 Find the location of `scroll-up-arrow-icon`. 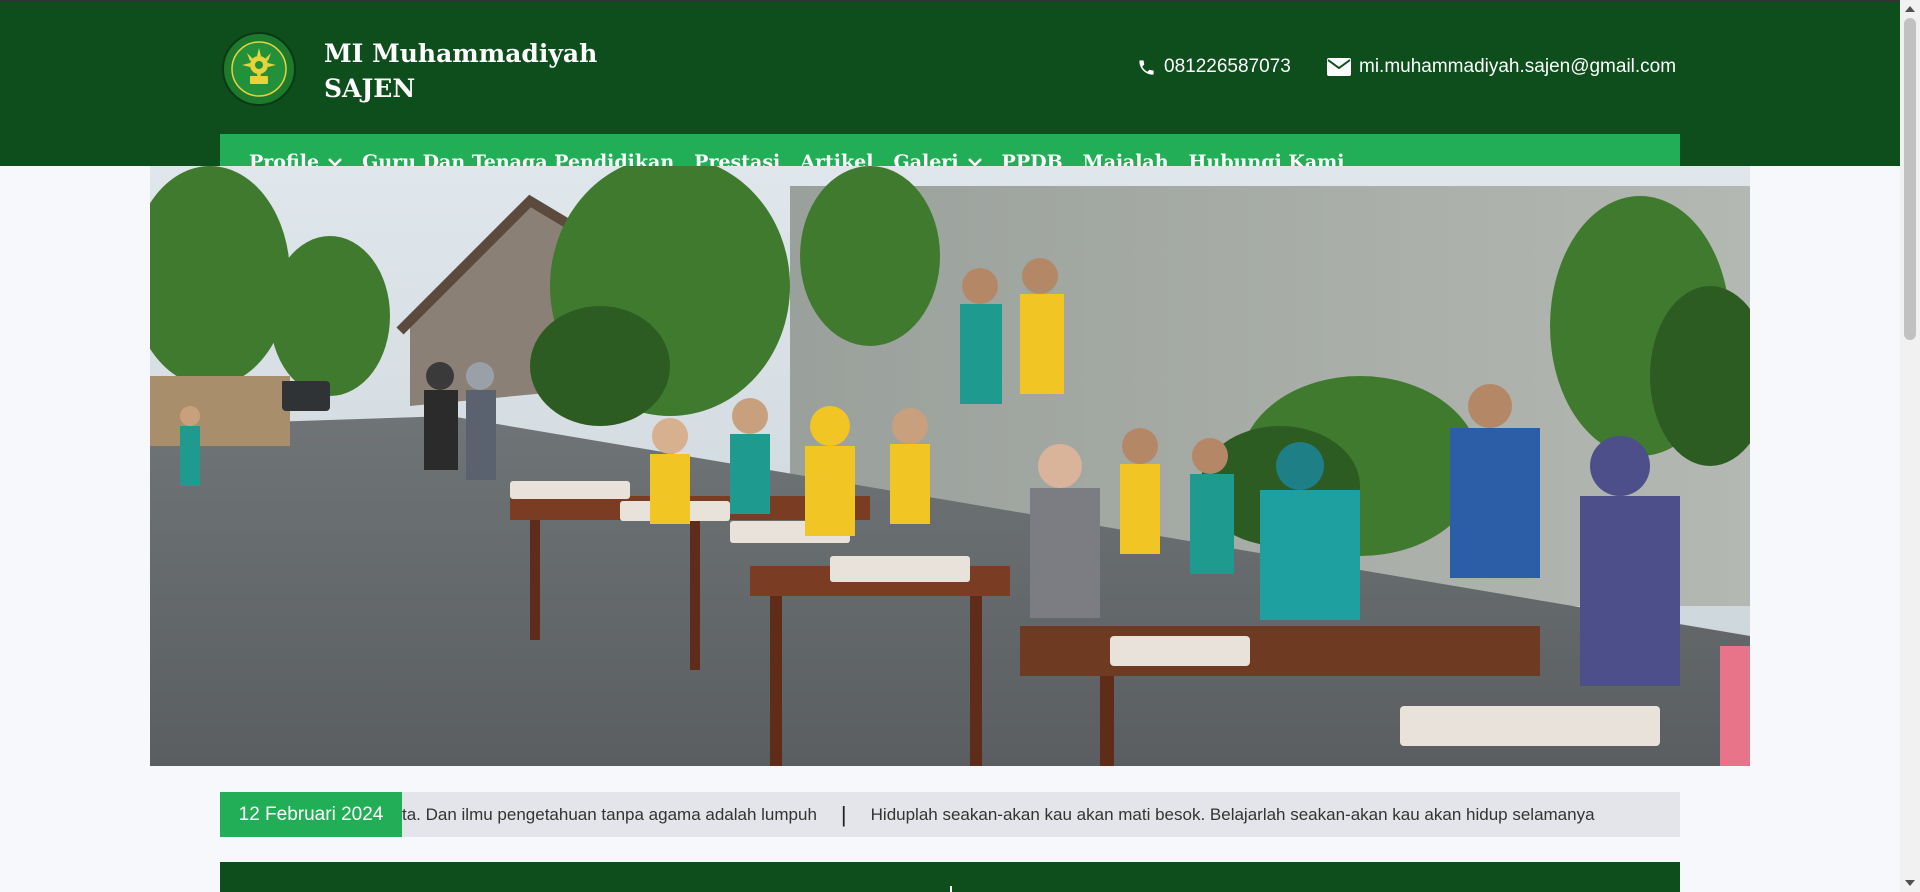

scroll-up-arrow-icon is located at coordinates (1910, 9).